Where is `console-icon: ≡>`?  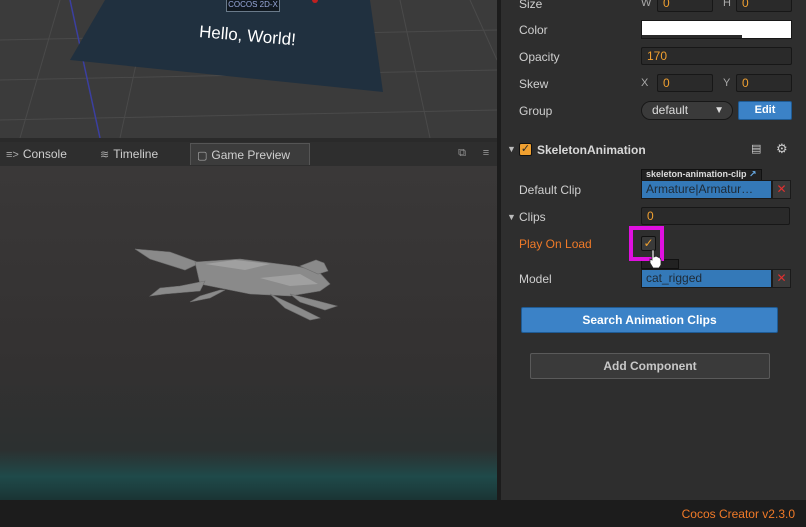
console-icon: ≡> is located at coordinates (12, 155).